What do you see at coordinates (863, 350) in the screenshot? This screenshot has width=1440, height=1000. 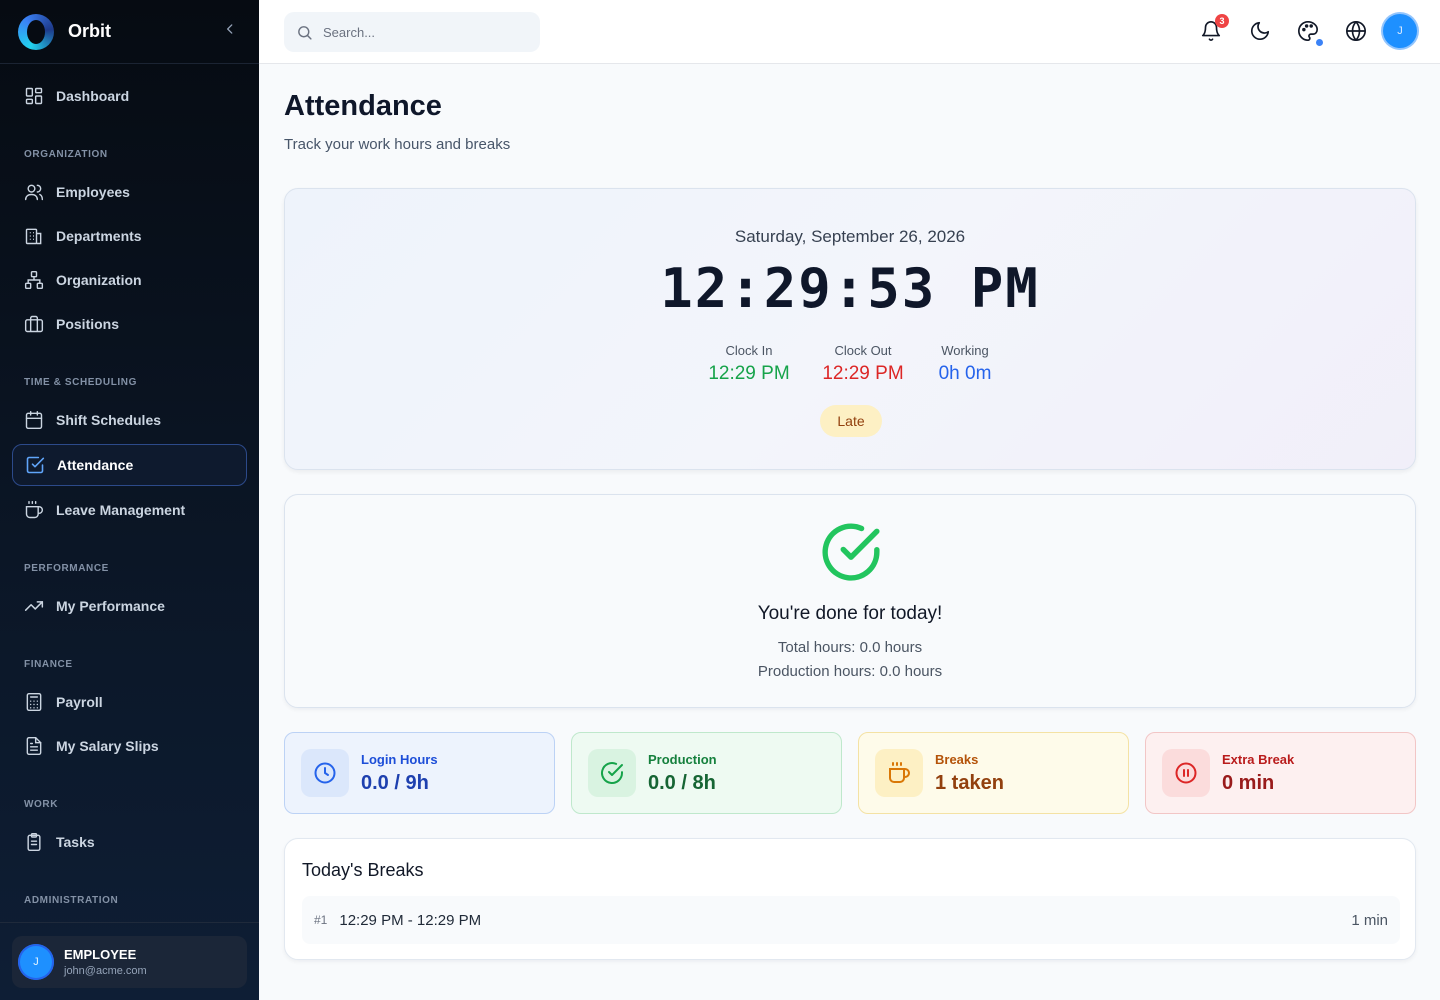 I see `clock-out-label: Clock Out` at bounding box center [863, 350].